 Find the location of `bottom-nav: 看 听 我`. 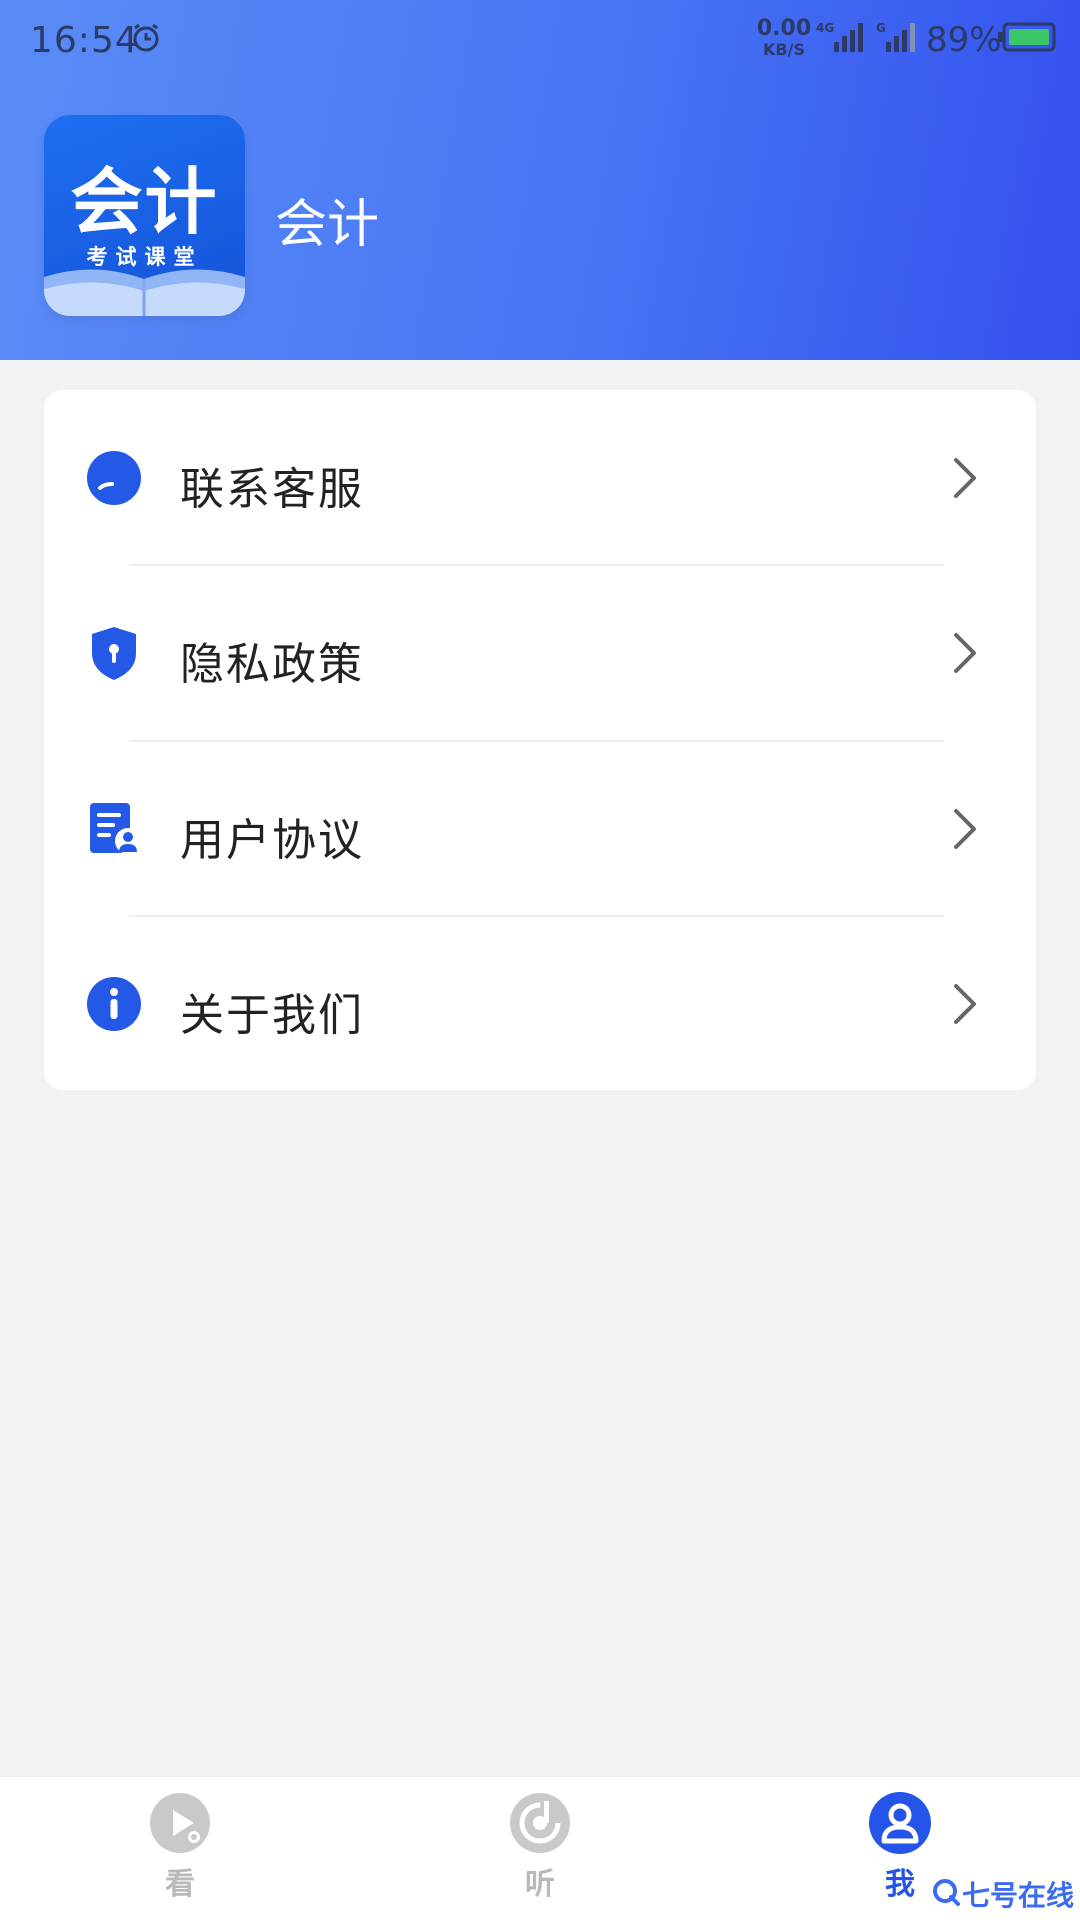

bottom-nav: 看 听 我 is located at coordinates (540, 1848).